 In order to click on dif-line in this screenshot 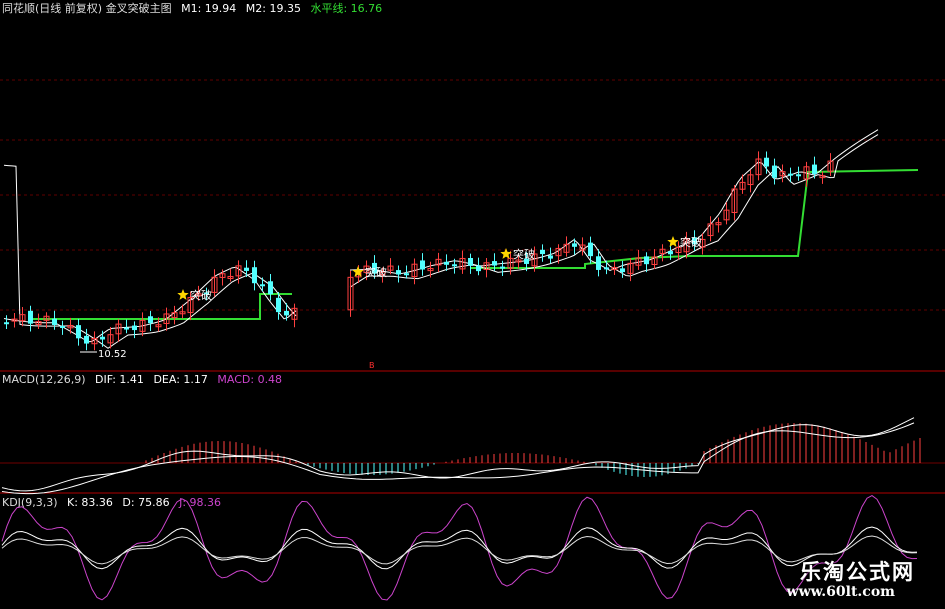, I will do `click(458, 454)`.